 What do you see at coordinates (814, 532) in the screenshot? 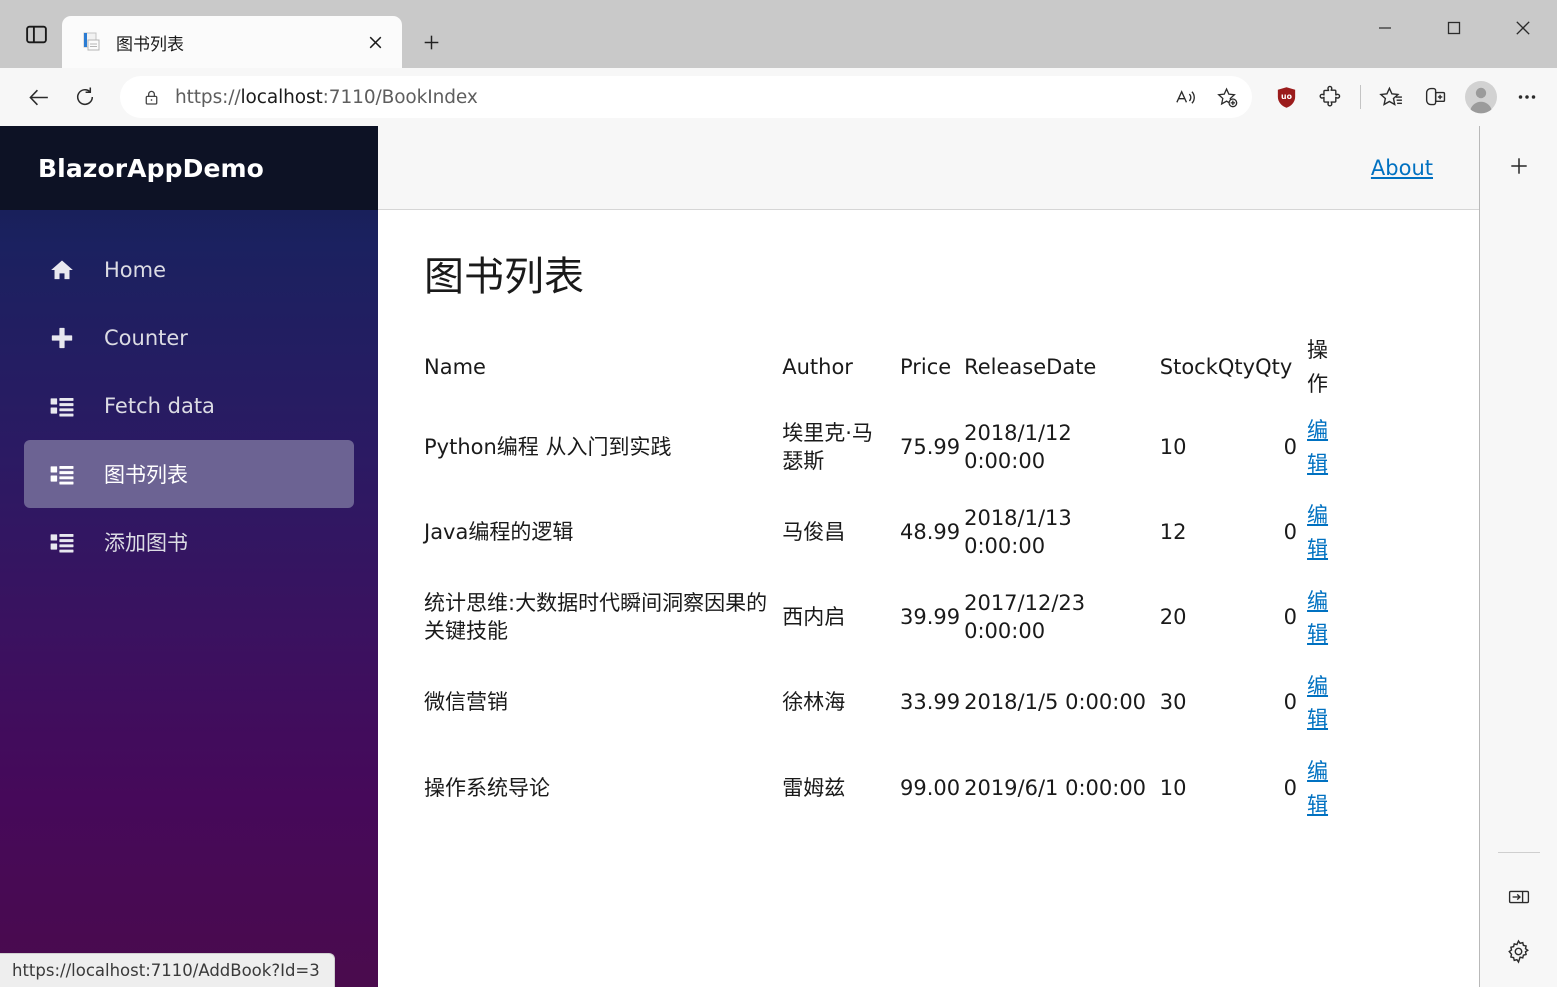
I see `cell-author: 马俊昌` at bounding box center [814, 532].